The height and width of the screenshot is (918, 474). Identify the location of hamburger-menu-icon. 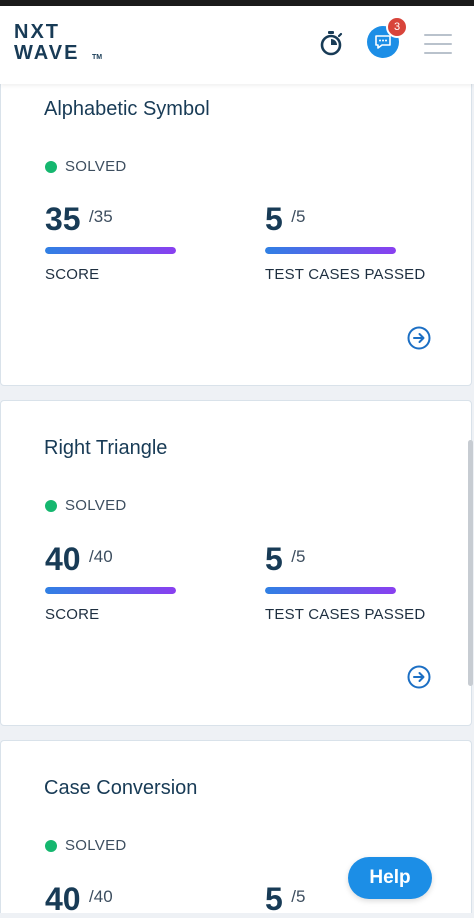
(438, 45).